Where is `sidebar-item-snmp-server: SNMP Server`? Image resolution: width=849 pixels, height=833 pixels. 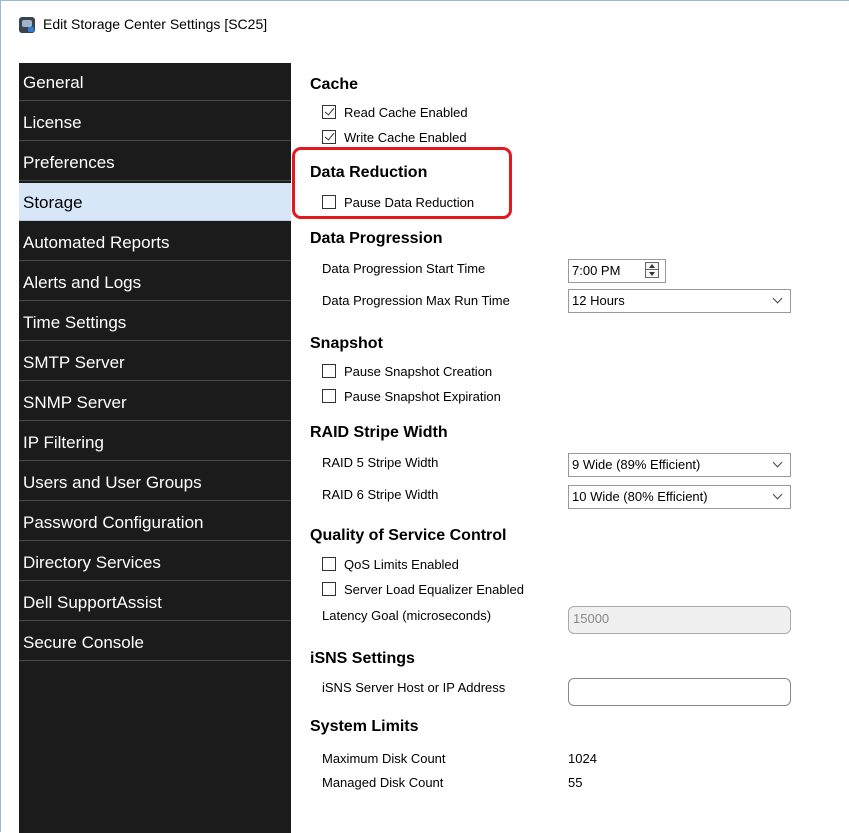 sidebar-item-snmp-server: SNMP Server is located at coordinates (155, 402).